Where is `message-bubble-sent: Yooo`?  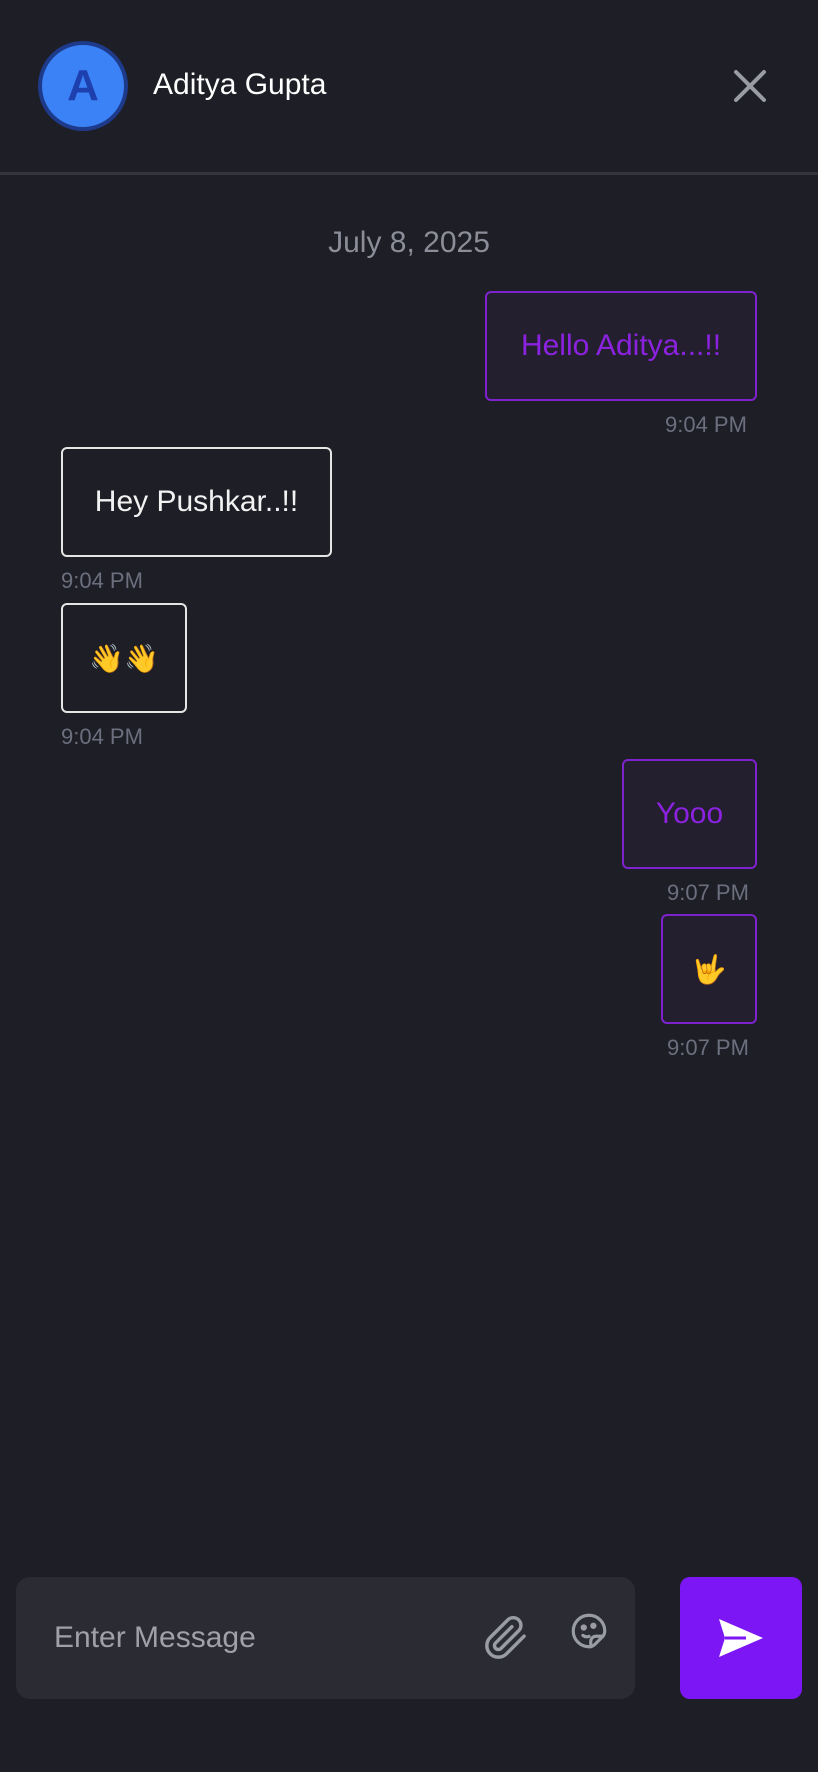
message-bubble-sent: Yooo is located at coordinates (689, 814).